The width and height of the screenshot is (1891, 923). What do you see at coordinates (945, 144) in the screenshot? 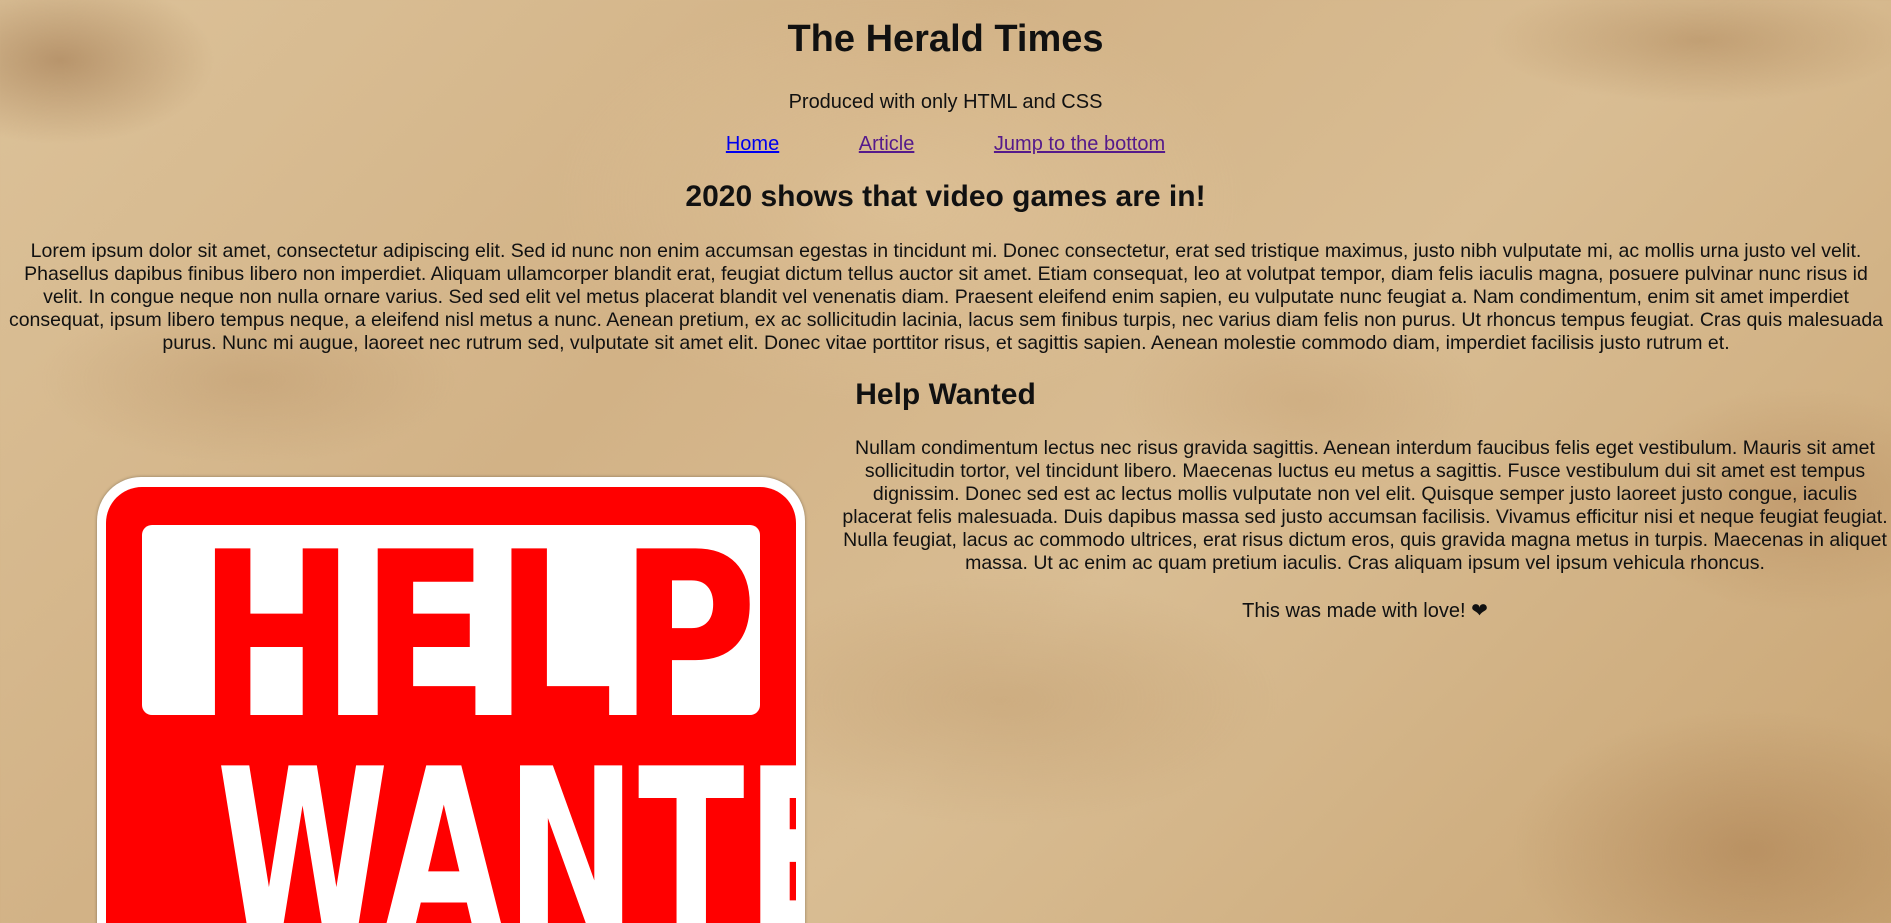
I see `main-nav: Home Article Jump to the bottom` at bounding box center [945, 144].